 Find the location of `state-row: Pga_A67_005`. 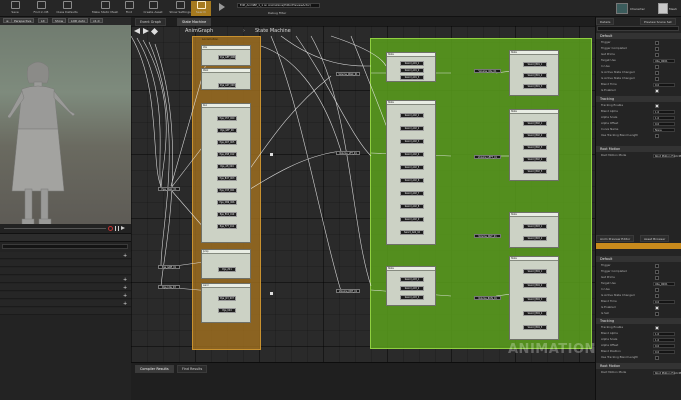

state-row: Pga_A67_005 is located at coordinates (227, 142).